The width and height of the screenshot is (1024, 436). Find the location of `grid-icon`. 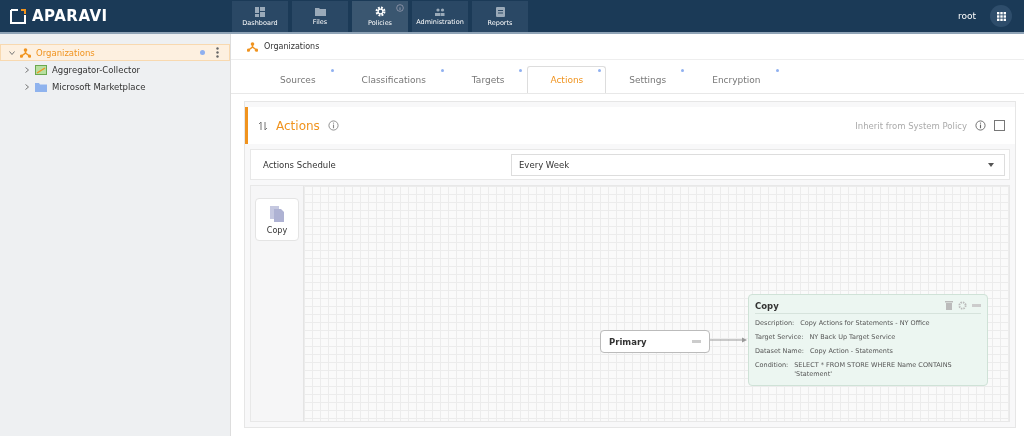

grid-icon is located at coordinates (1001, 16).